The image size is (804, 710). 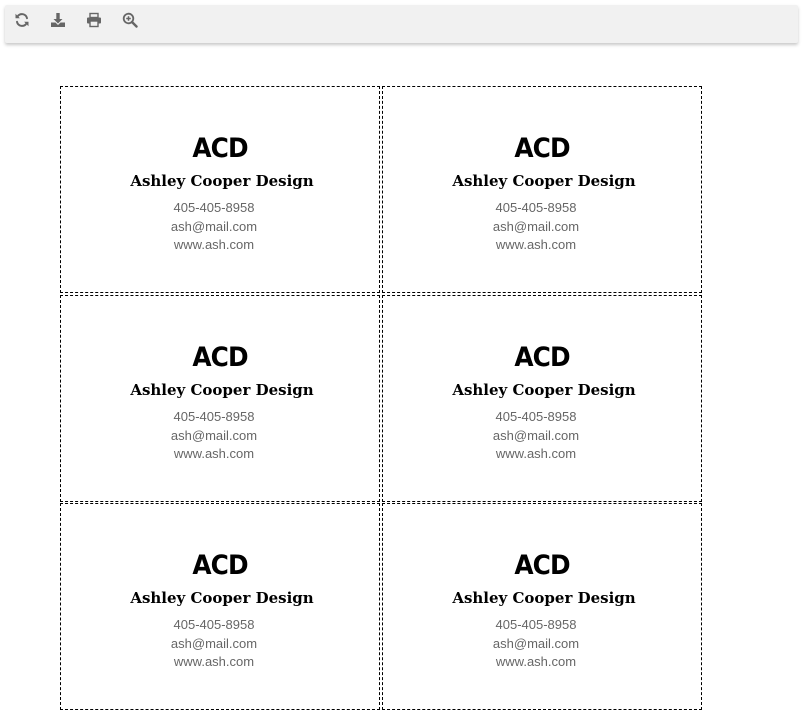 I want to click on zoom-in-icon, so click(x=130, y=20).